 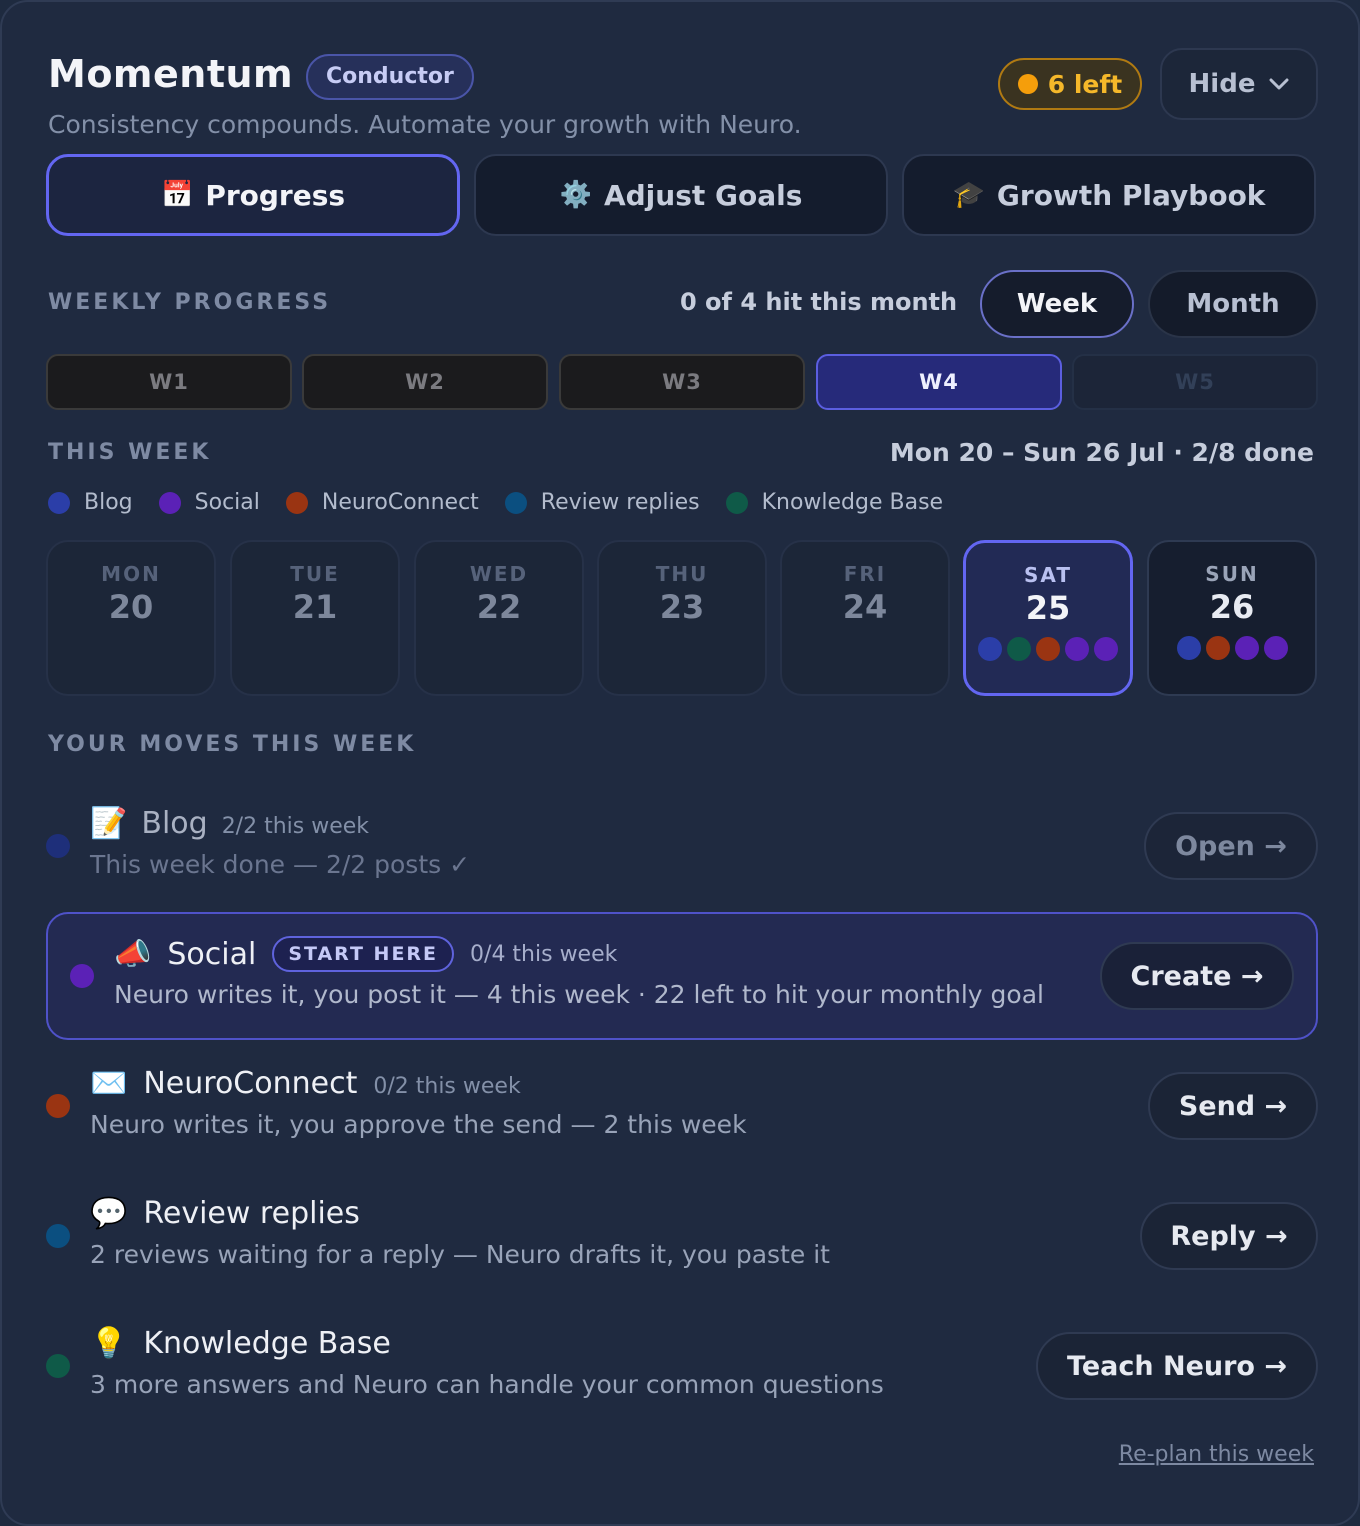 What do you see at coordinates (58, 1236) in the screenshot?
I see `review-replies-status-dot-icon` at bounding box center [58, 1236].